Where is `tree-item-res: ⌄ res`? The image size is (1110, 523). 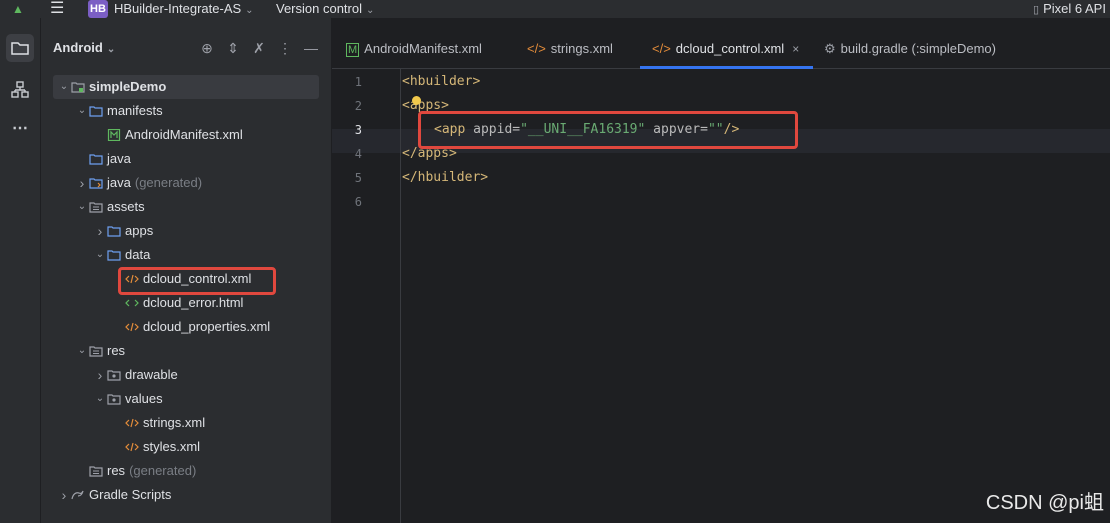 tree-item-res: ⌄ res is located at coordinates (100, 351).